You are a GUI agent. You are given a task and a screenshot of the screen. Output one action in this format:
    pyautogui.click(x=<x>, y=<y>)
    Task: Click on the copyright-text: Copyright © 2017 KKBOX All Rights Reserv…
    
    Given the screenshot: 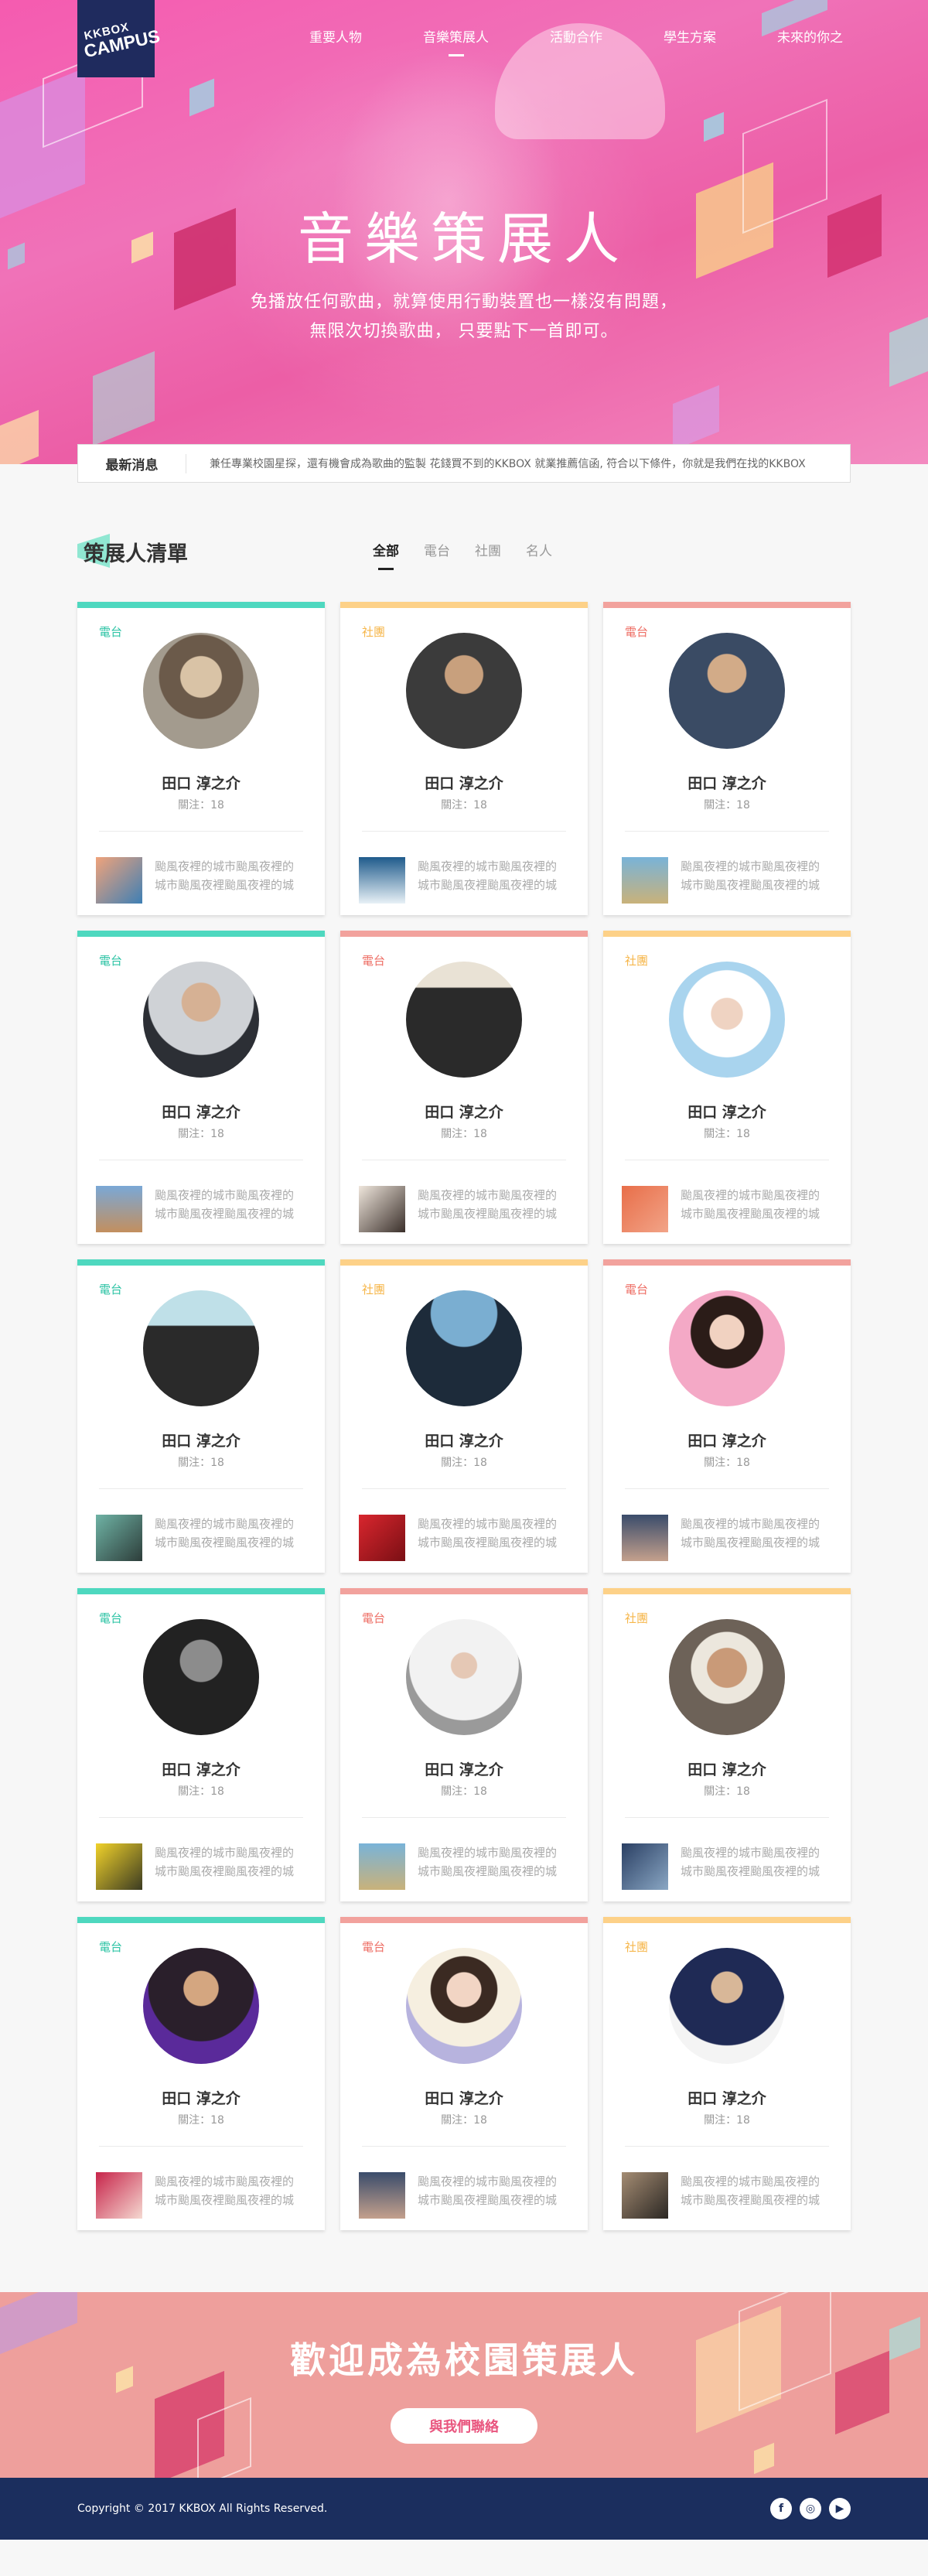 What is the action you would take?
    pyautogui.click(x=202, y=2509)
    